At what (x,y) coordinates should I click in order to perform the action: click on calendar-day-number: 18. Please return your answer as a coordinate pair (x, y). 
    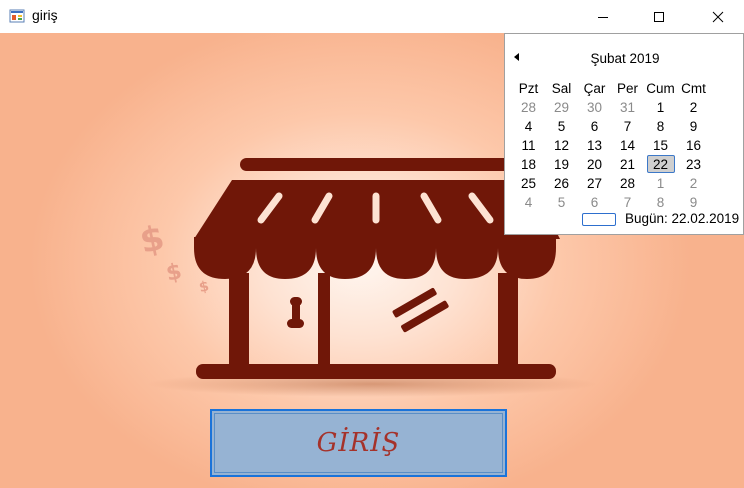
    Looking at the image, I should click on (528, 164).